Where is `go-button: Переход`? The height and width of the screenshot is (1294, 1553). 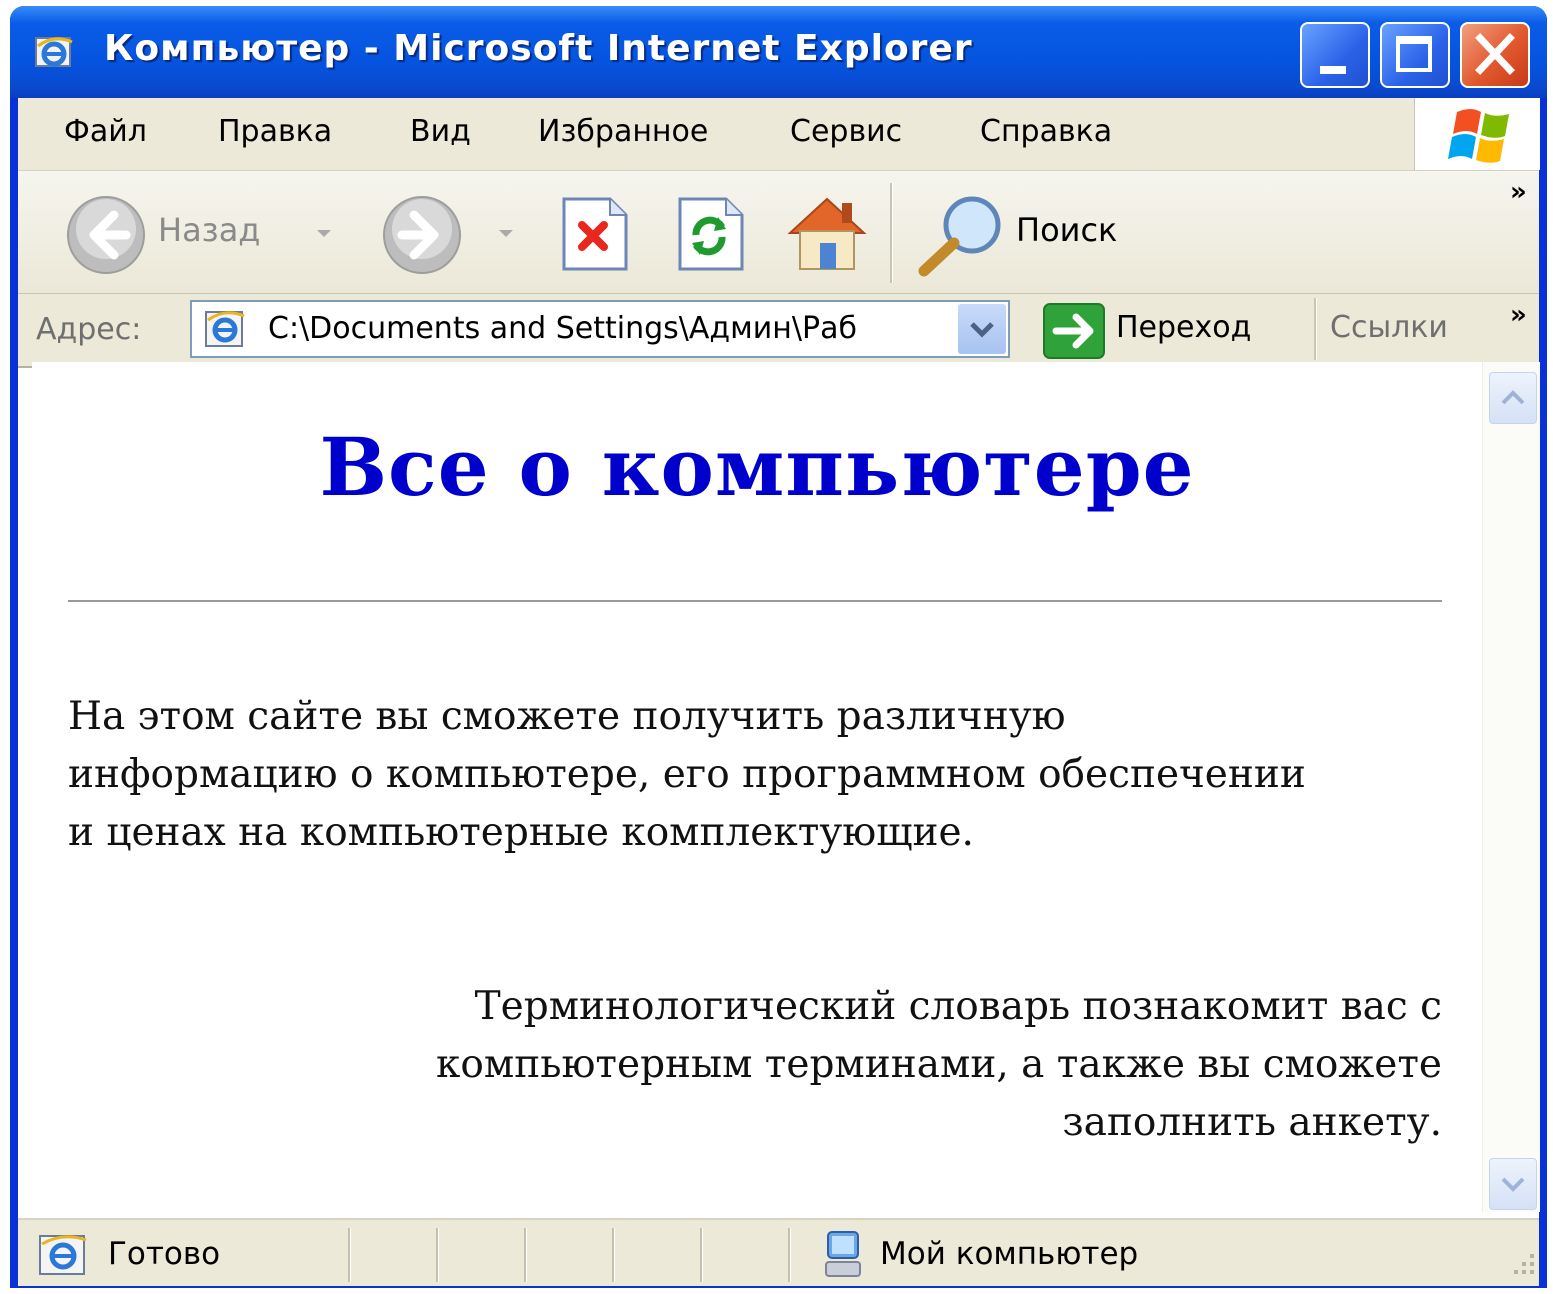 go-button: Переход is located at coordinates (1183, 327).